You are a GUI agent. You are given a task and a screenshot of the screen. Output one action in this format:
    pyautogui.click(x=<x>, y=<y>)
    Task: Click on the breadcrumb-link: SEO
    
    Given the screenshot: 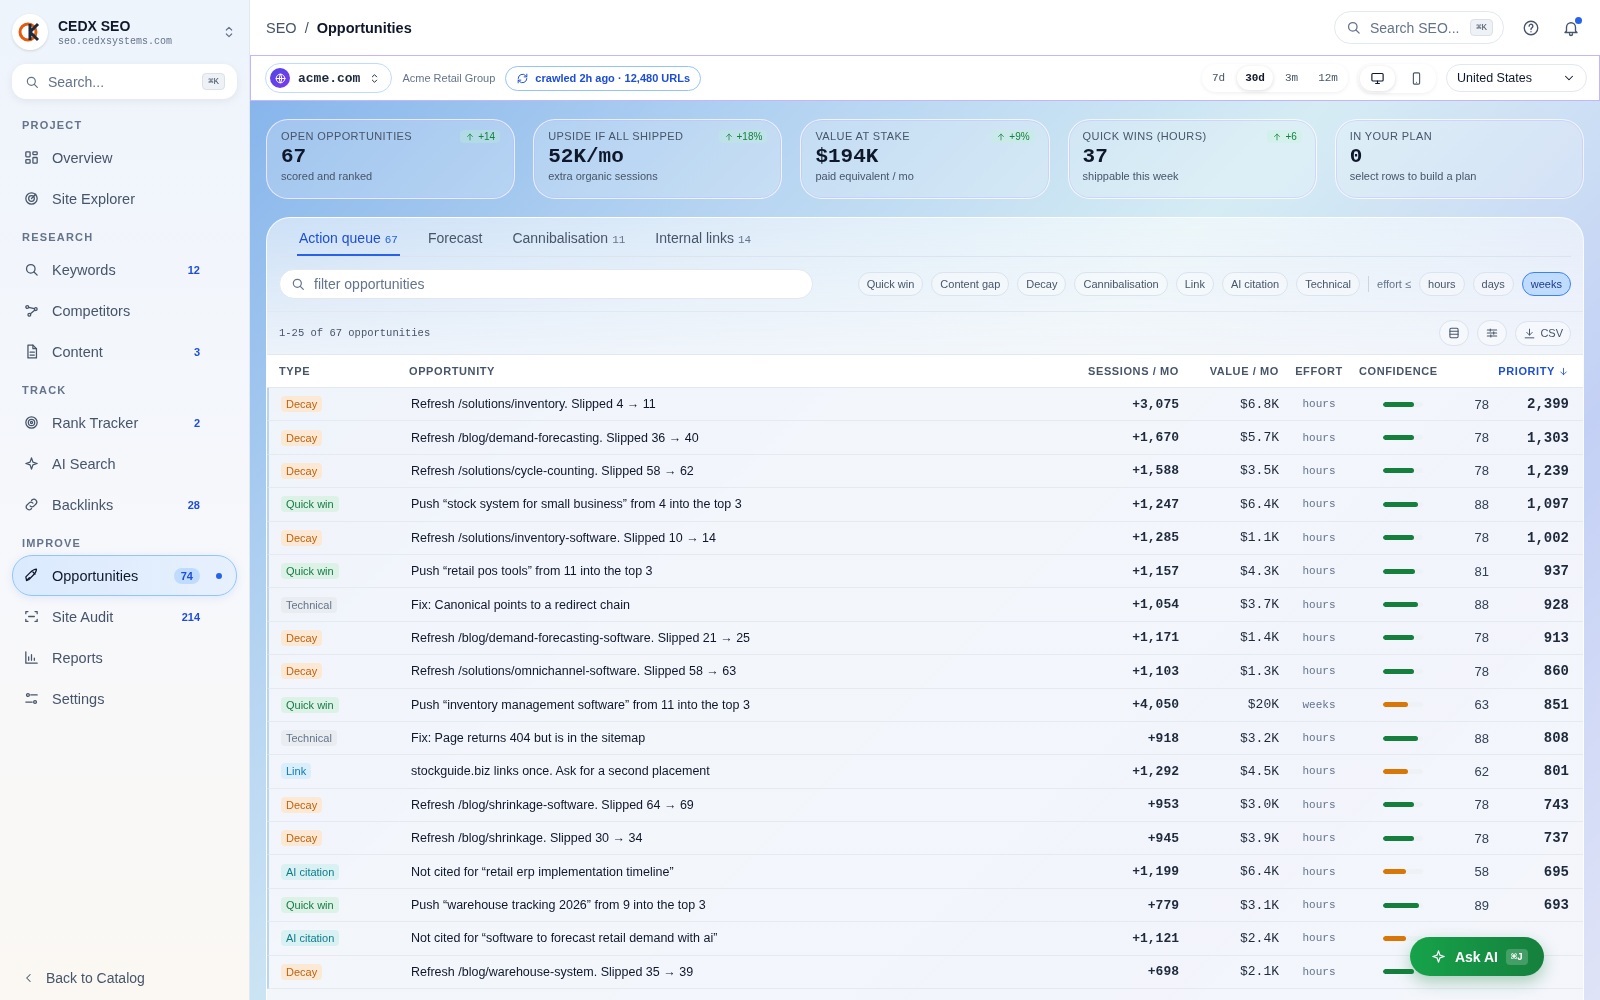 What is the action you would take?
    pyautogui.click(x=281, y=27)
    